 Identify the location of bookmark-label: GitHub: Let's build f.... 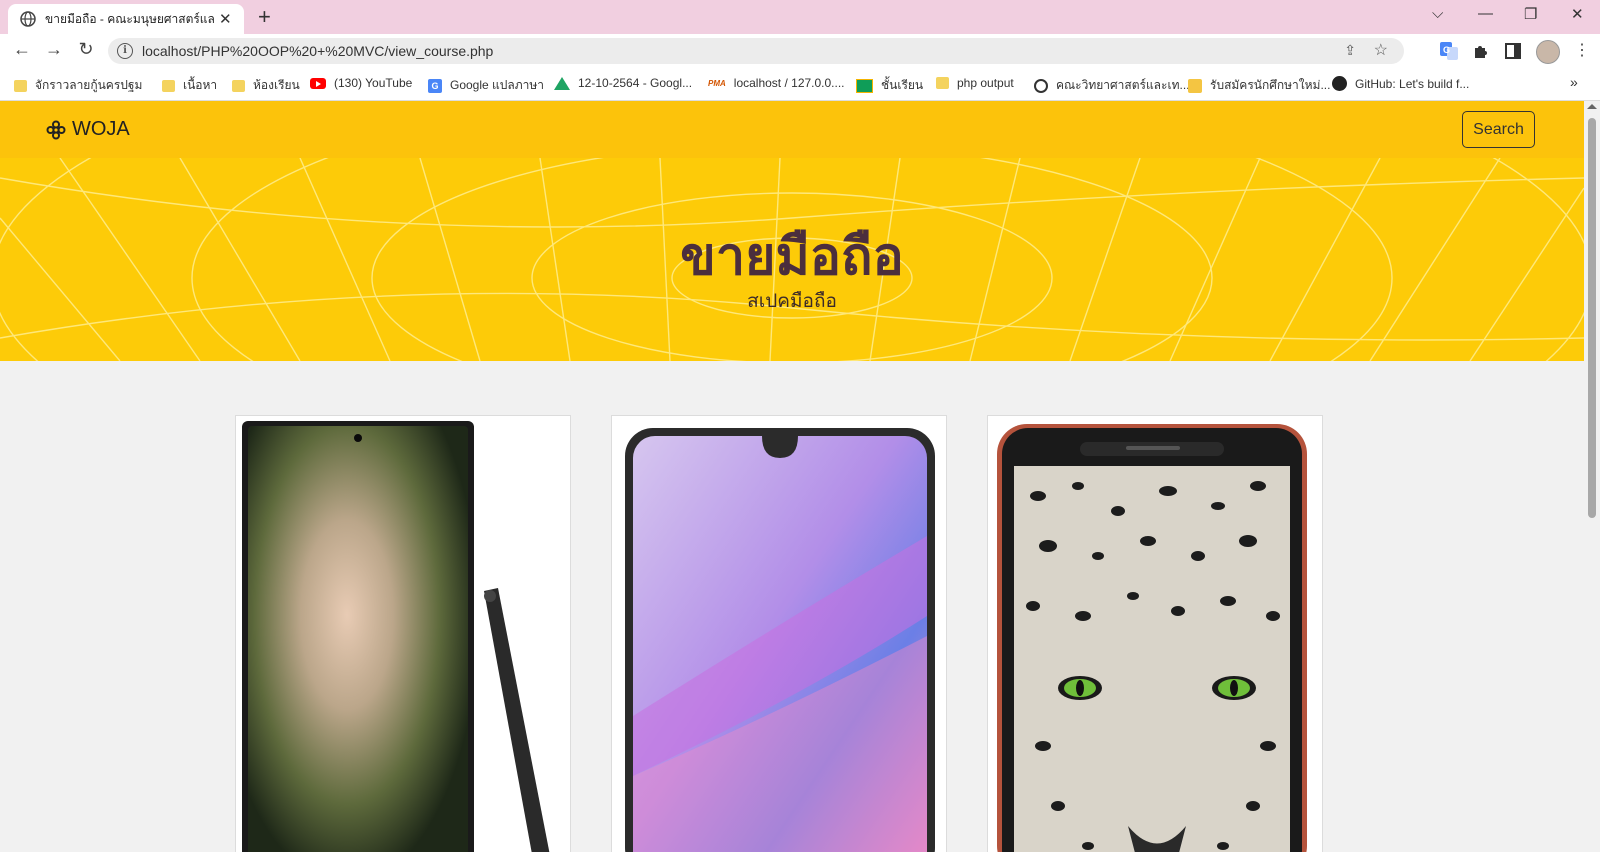
(1412, 83).